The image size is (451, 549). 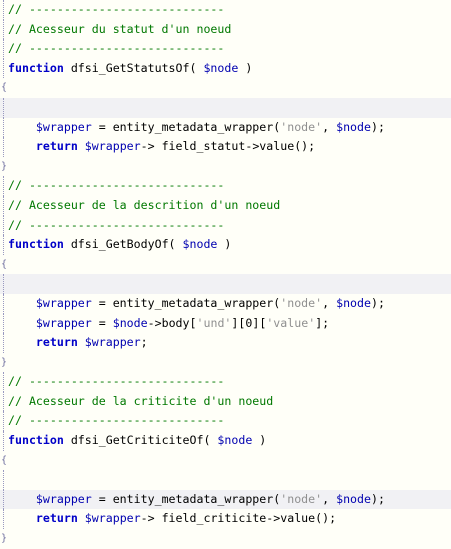 What do you see at coordinates (144, 204) in the screenshot?
I see `code-token-comment: // Acesseur de la descrition d'un noeud` at bounding box center [144, 204].